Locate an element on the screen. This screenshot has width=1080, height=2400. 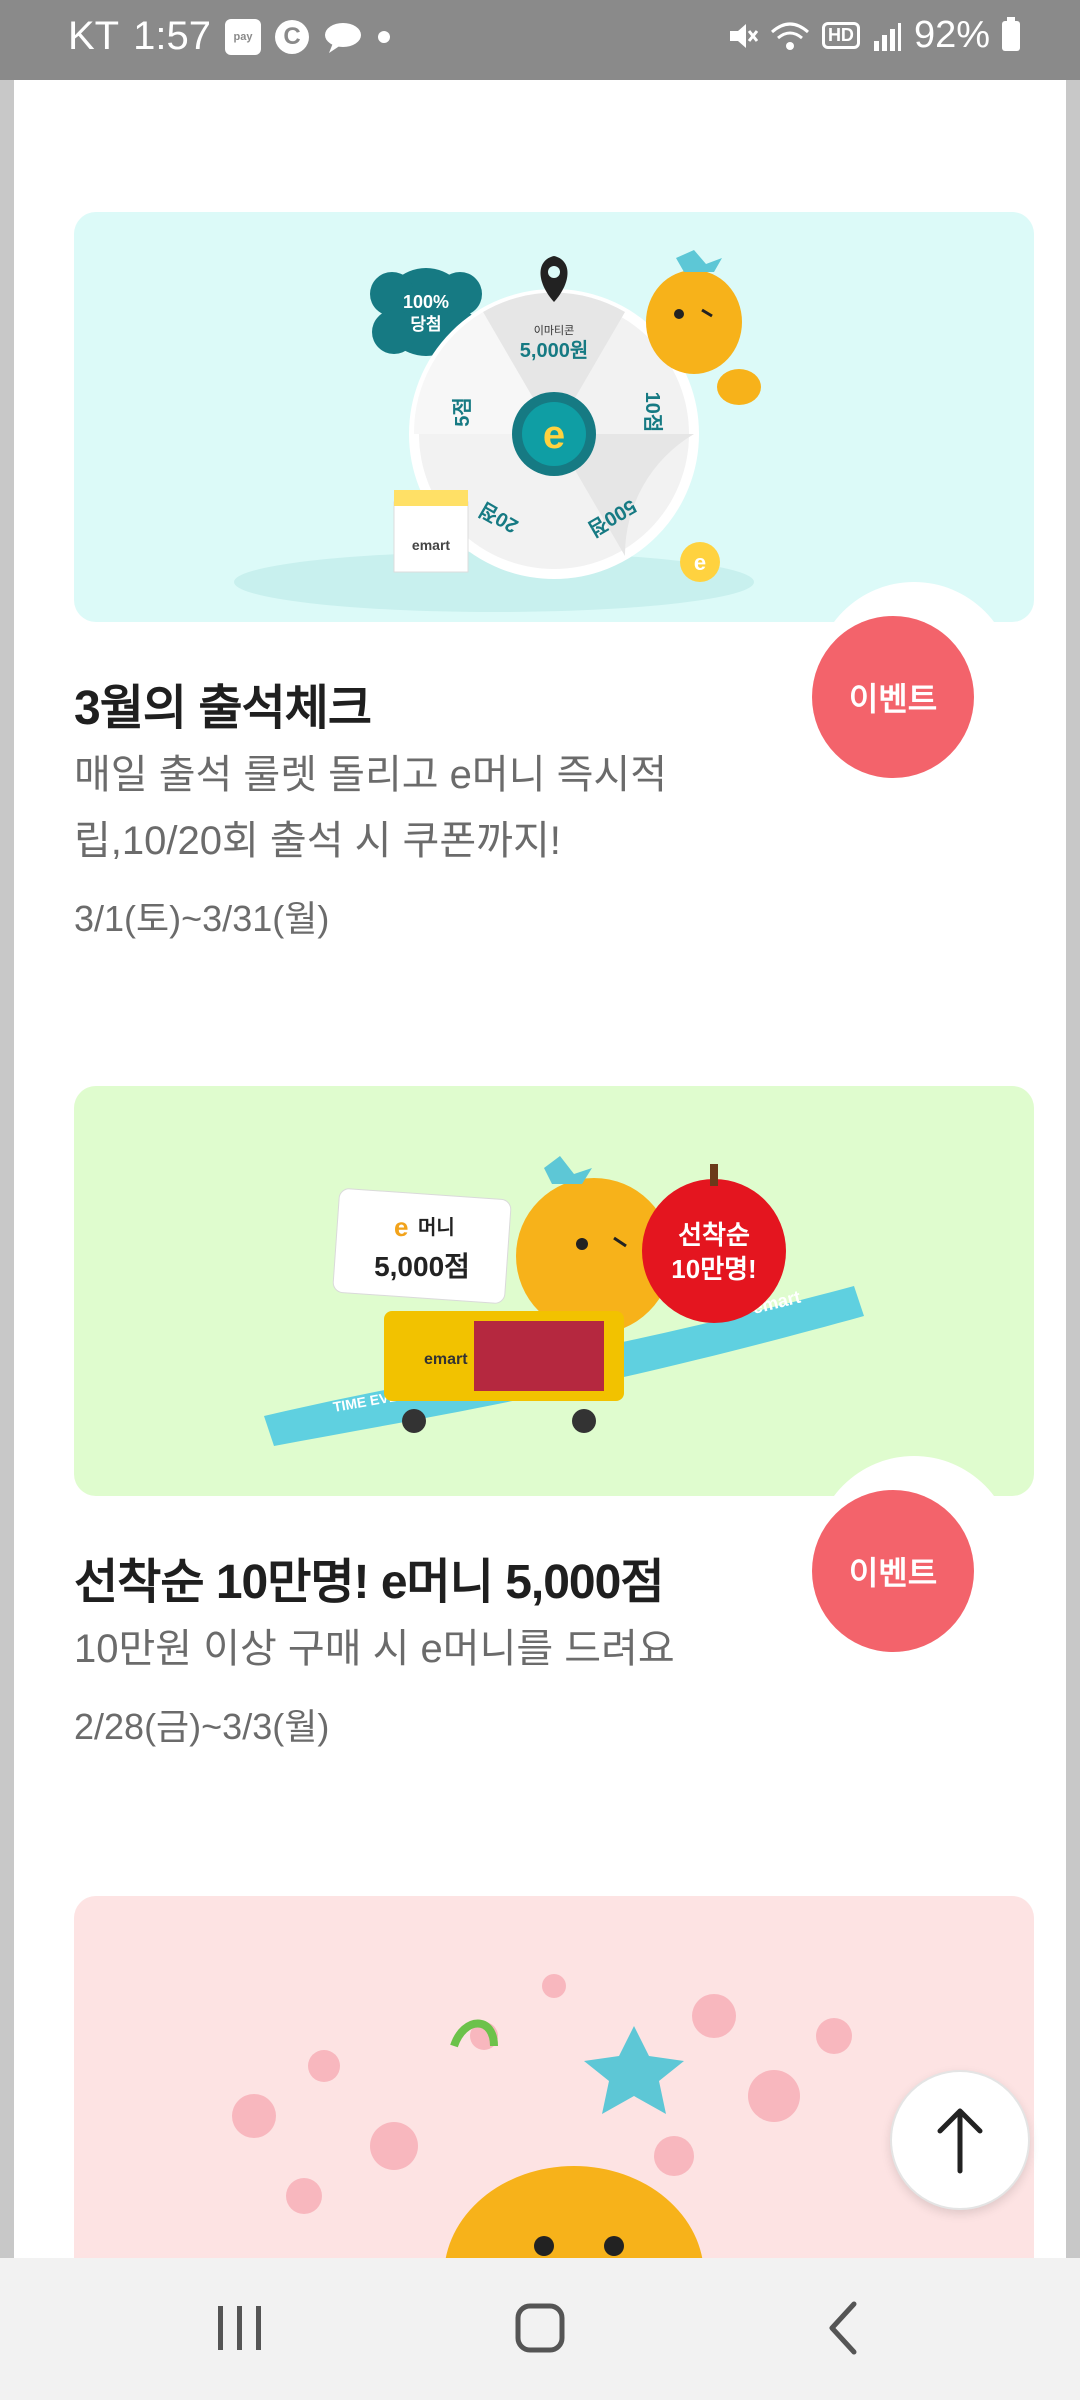
hd-icon: HD is located at coordinates (840, 35).